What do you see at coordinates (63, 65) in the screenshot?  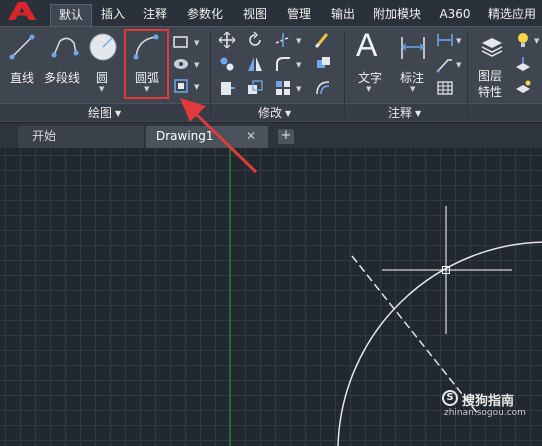 I see `polyline-button: 多段线` at bounding box center [63, 65].